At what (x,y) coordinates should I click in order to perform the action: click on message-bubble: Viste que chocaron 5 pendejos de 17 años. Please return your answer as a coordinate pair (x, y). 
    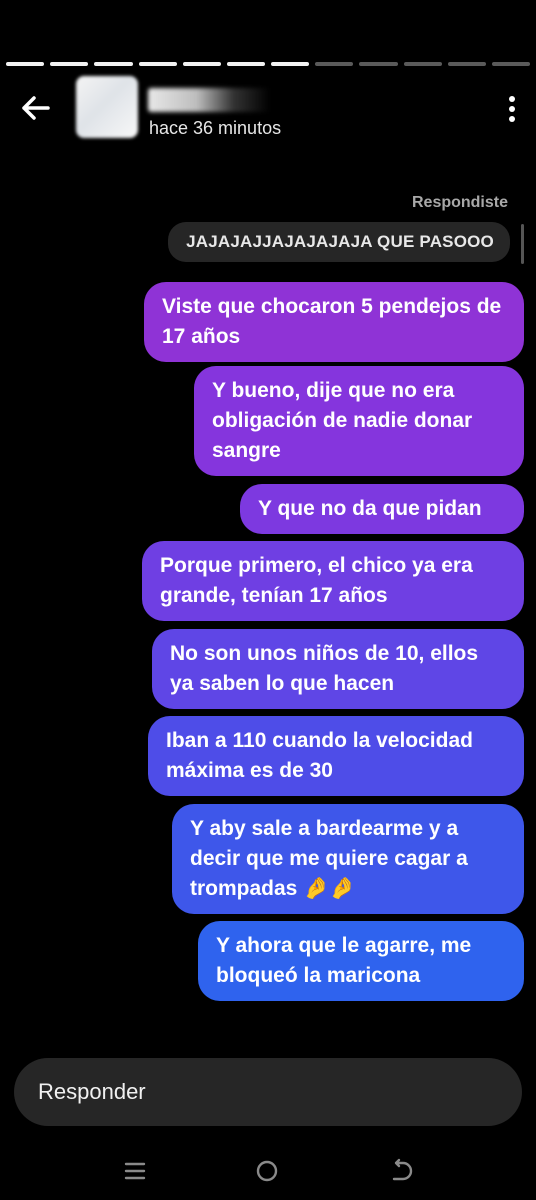
    Looking at the image, I should click on (334, 322).